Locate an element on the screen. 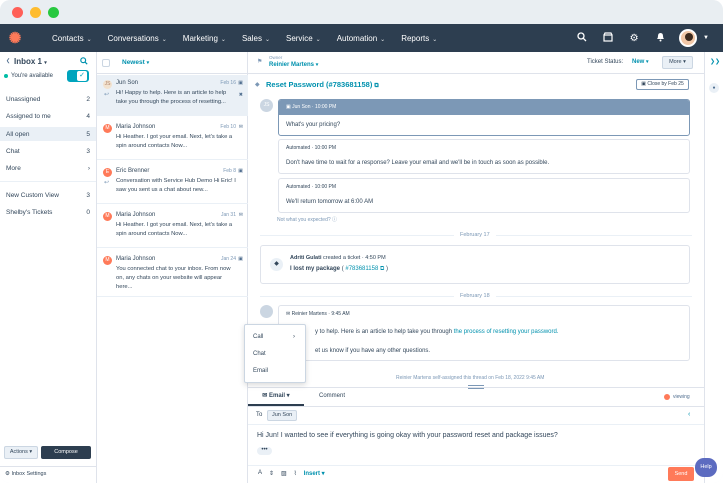 Image resolution: width=723 pixels, height=483 pixels. article-link: the process of resetting your password. is located at coordinates (506, 332).